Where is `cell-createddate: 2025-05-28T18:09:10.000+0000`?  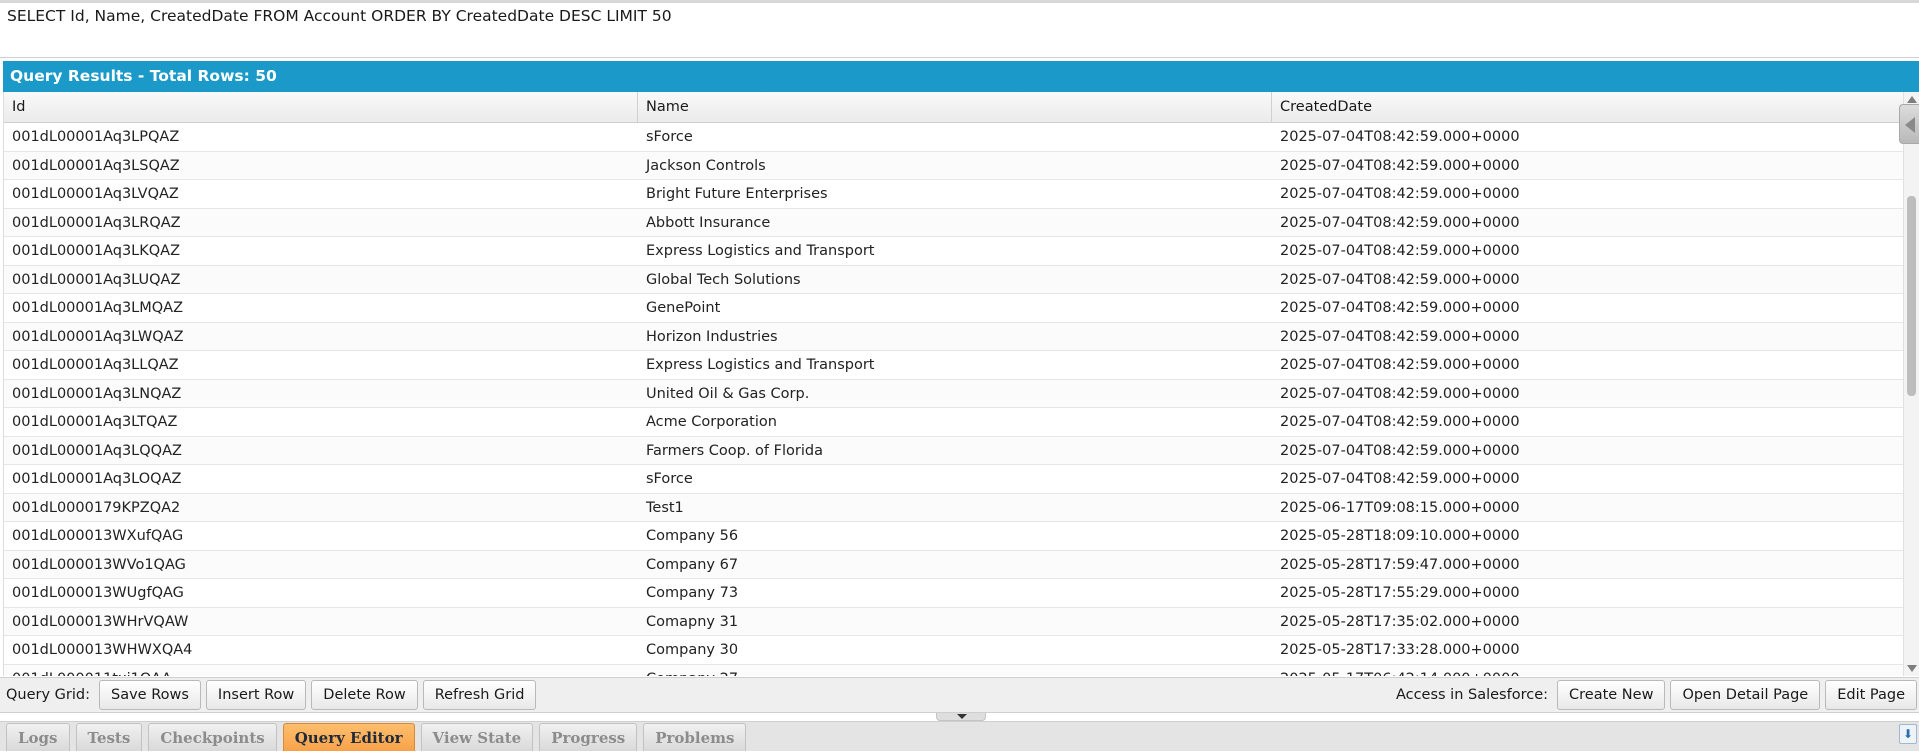 cell-createddate: 2025-05-28T18:09:10.000+0000 is located at coordinates (1588, 536).